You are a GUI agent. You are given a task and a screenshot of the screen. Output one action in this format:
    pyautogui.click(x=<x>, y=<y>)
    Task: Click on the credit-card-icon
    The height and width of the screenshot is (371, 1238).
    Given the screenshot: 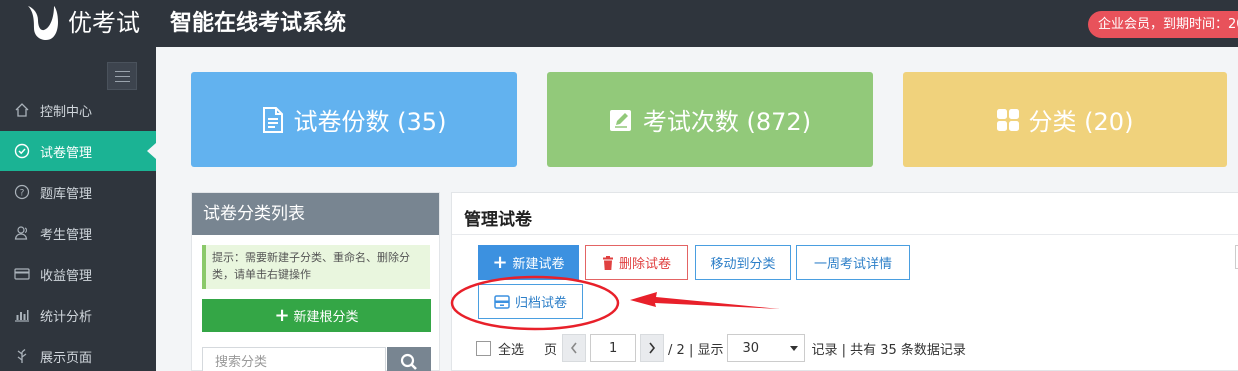 What is the action you would take?
    pyautogui.click(x=22, y=274)
    